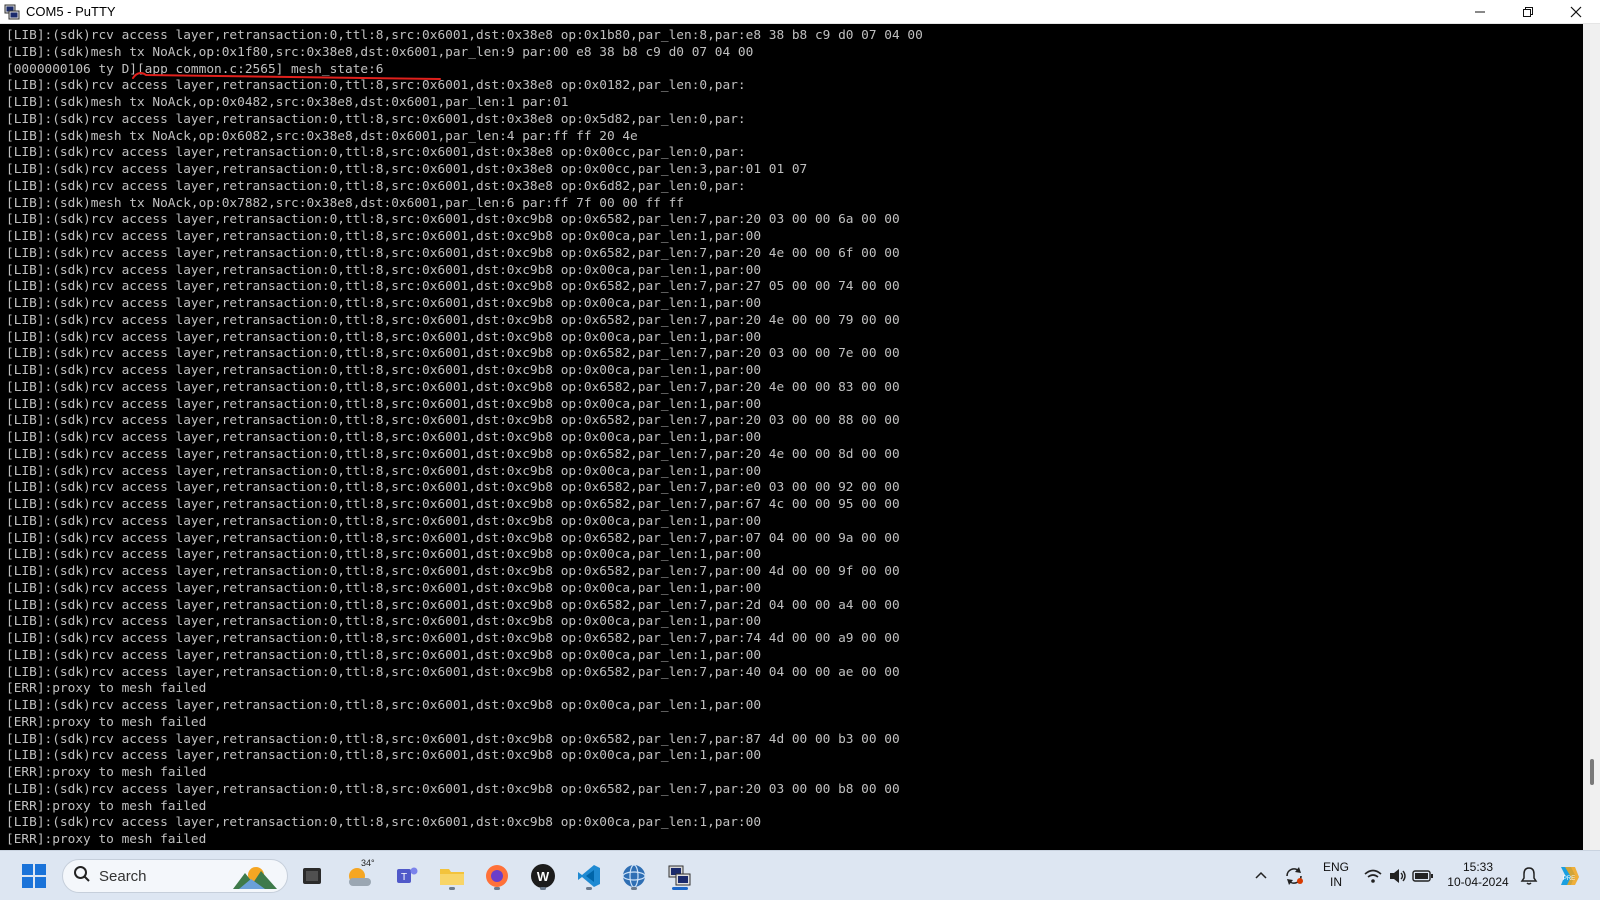 The image size is (1600, 900). What do you see at coordinates (123, 876) in the screenshot?
I see `search-placeholder: Search` at bounding box center [123, 876].